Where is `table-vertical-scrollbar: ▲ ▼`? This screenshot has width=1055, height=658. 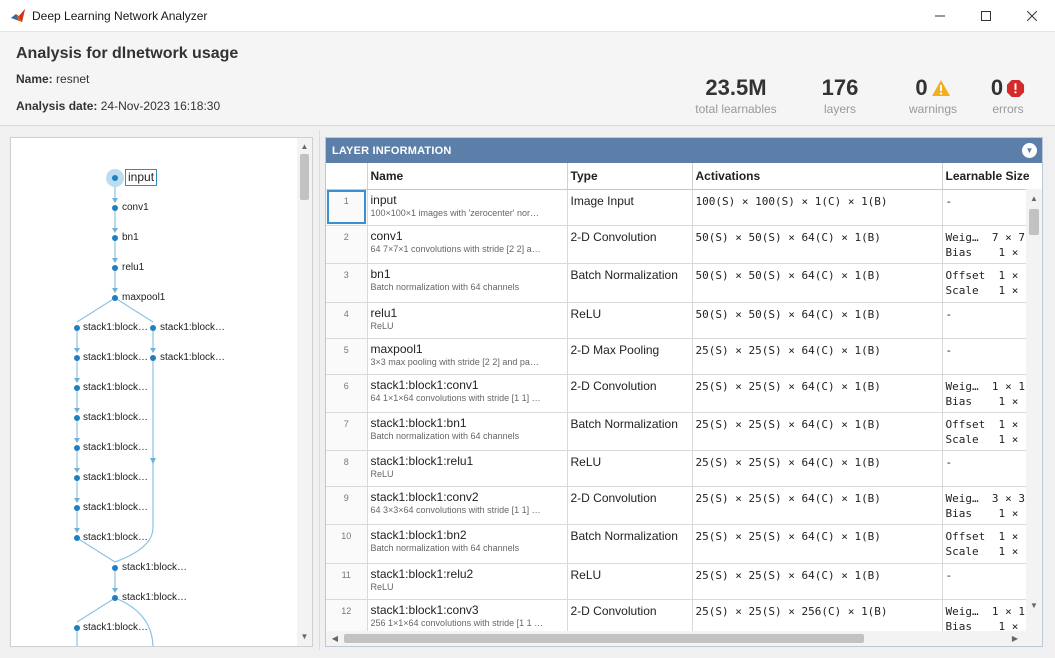 table-vertical-scrollbar: ▲ ▼ is located at coordinates (1034, 410).